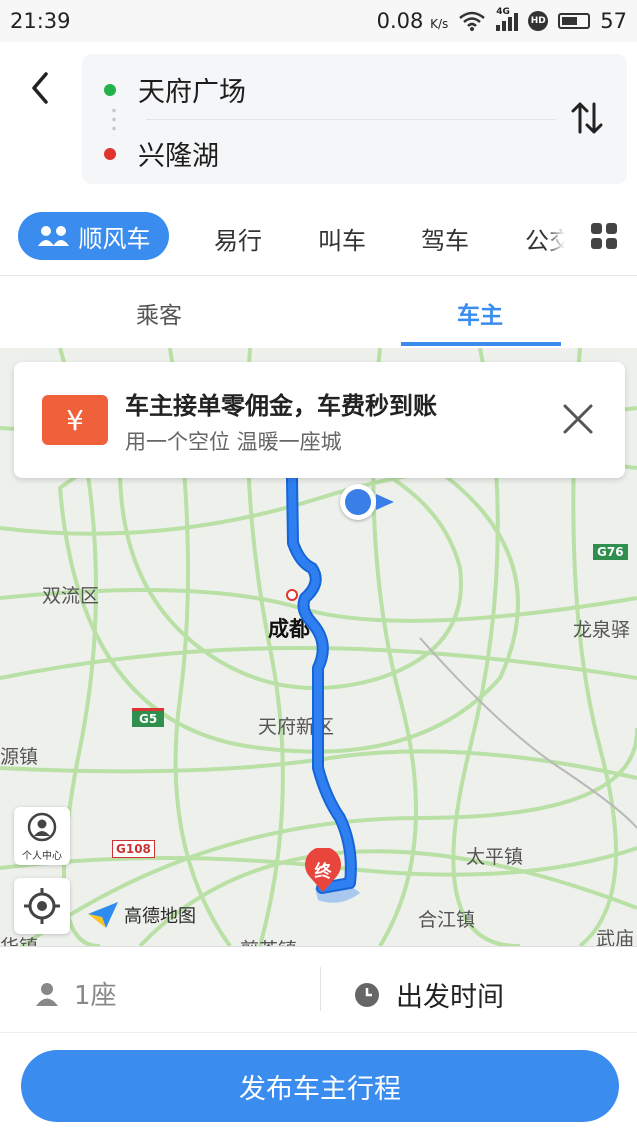 The height and width of the screenshot is (1130, 637). I want to click on trip-options: 1座 出发时间, so click(318, 989).